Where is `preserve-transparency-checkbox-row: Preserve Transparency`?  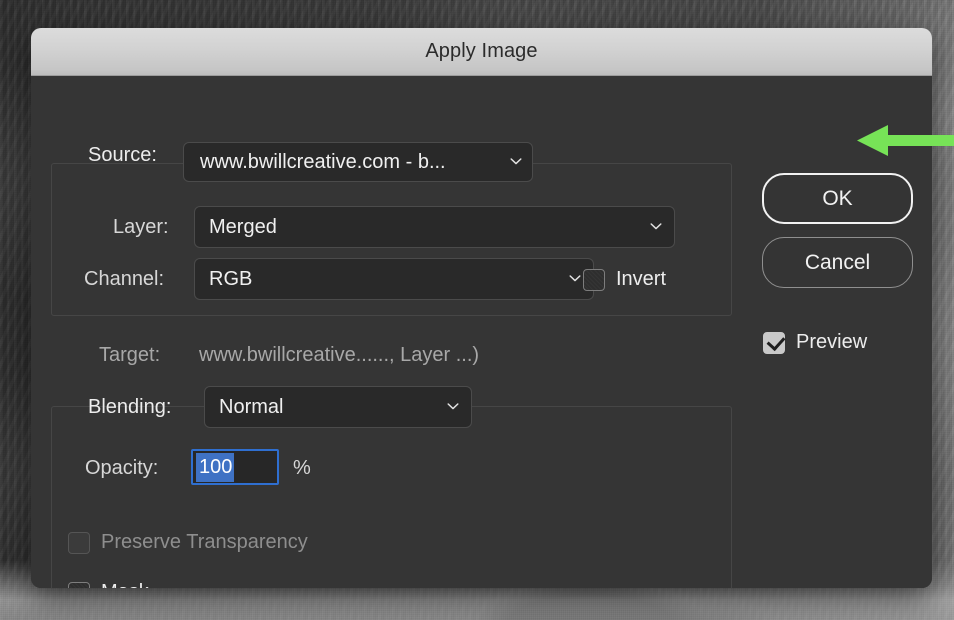 preserve-transparency-checkbox-row: Preserve Transparency is located at coordinates (188, 542).